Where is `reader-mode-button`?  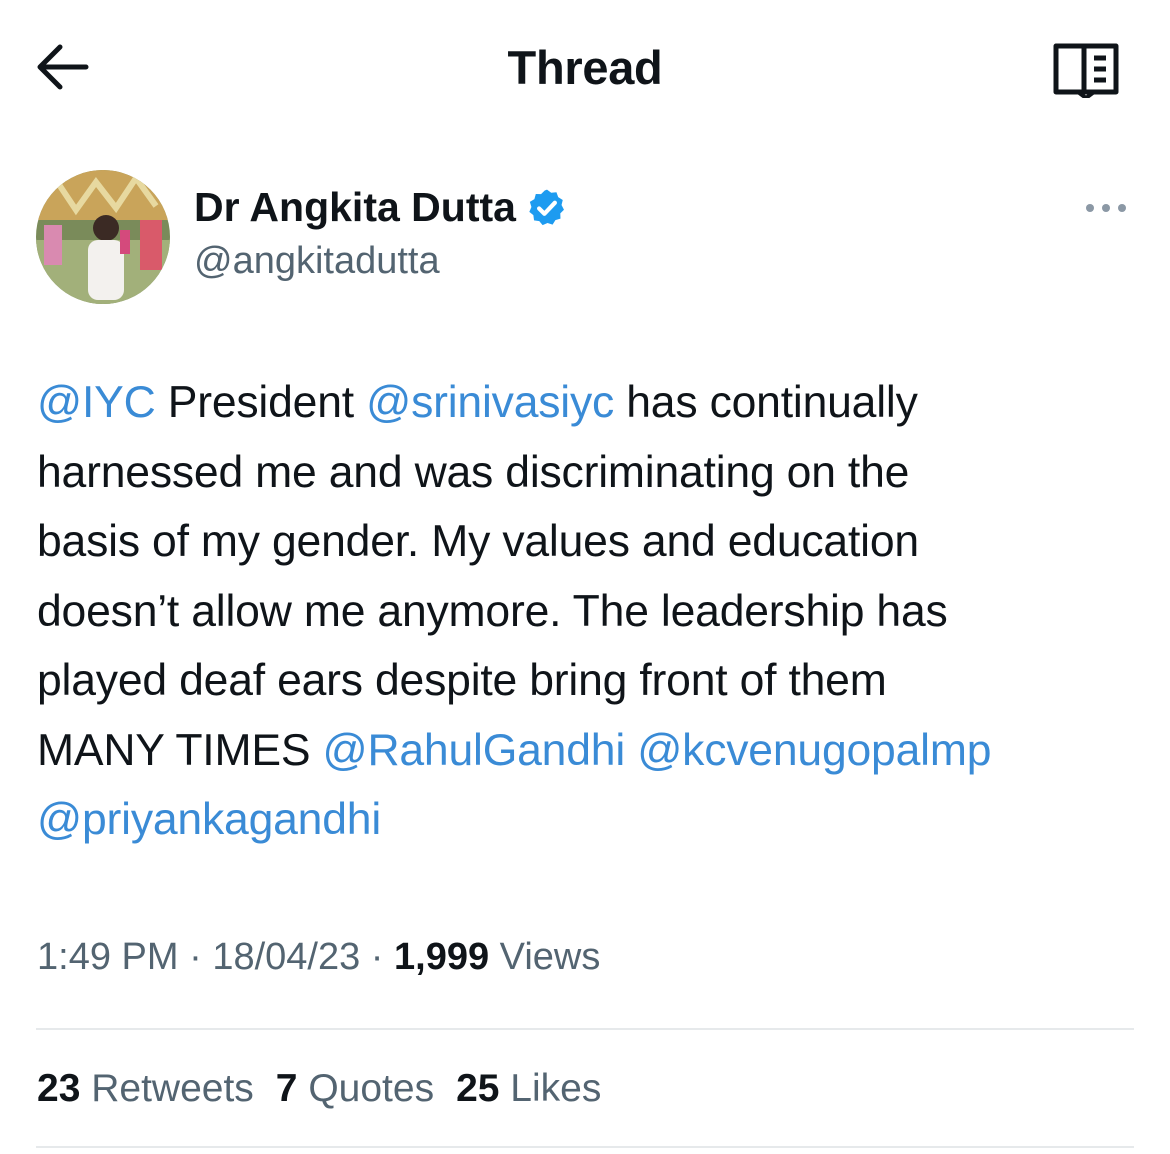 reader-mode-button is located at coordinates (1086, 70).